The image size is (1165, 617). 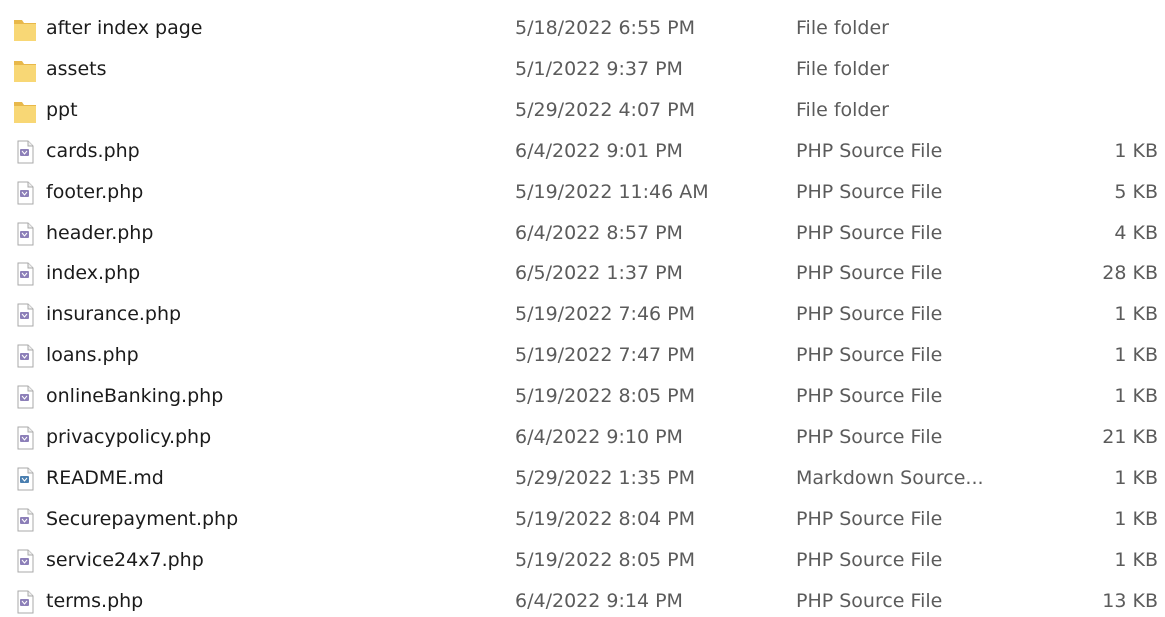 What do you see at coordinates (92, 355) in the screenshot?
I see `file-name: loans.php` at bounding box center [92, 355].